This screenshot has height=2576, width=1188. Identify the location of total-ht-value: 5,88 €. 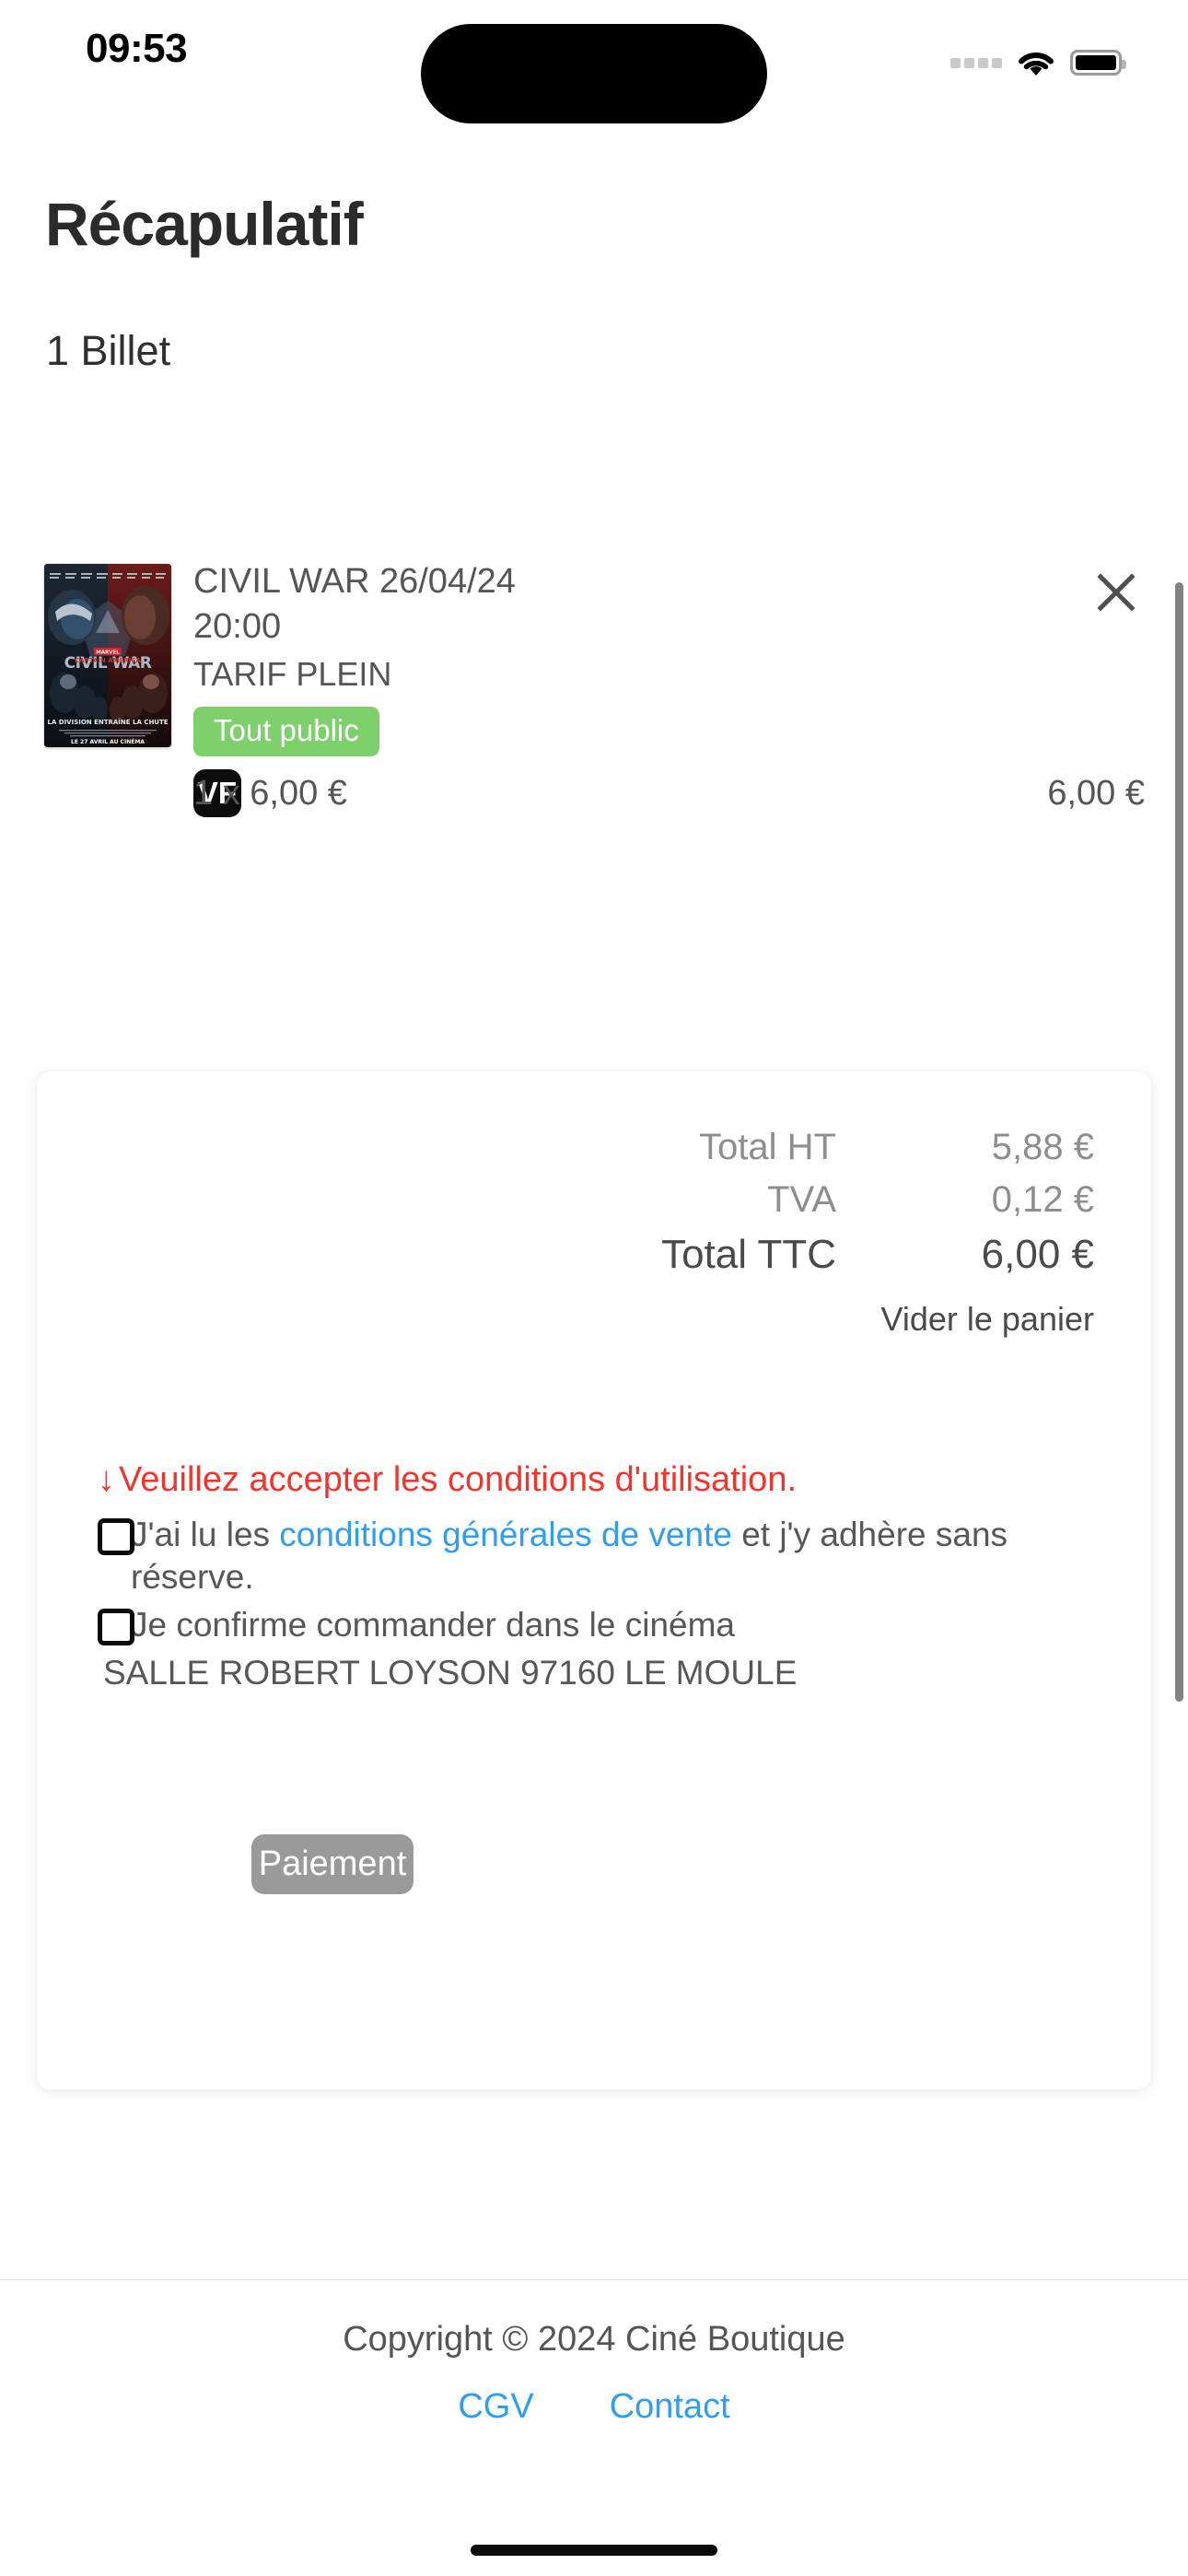
(1042, 1147).